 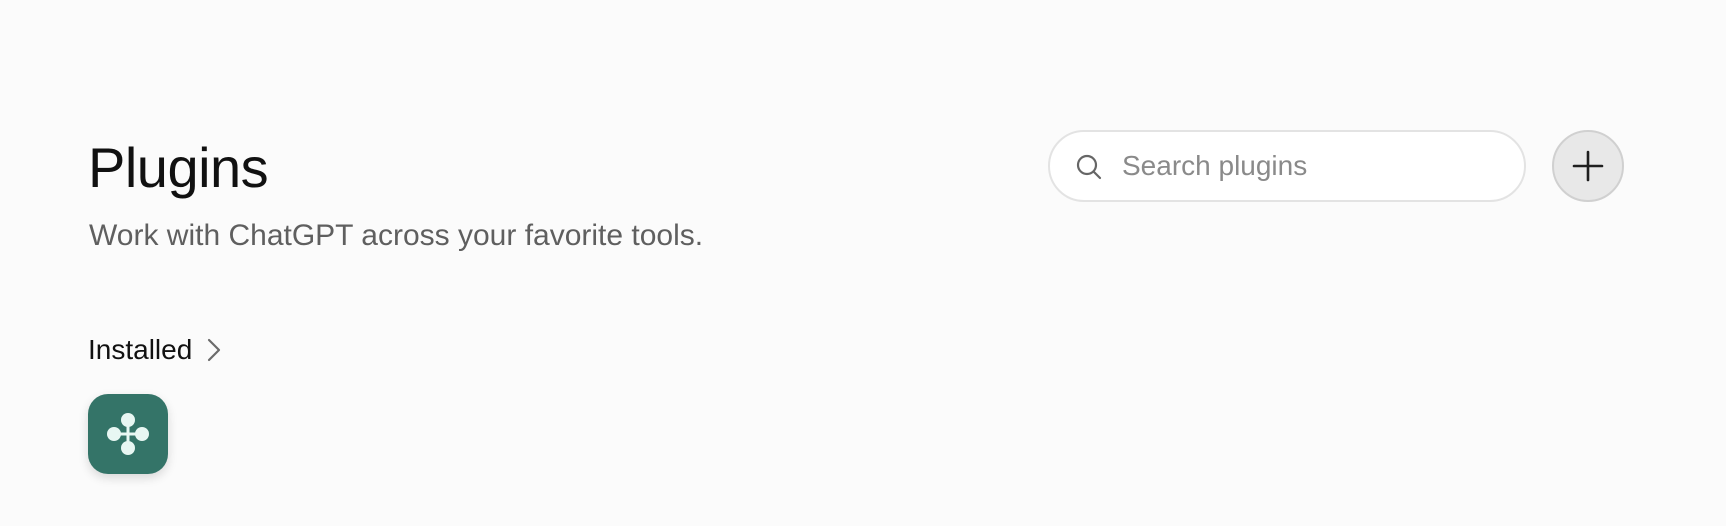 I want to click on installed-plugin-tile, so click(x=128, y=434).